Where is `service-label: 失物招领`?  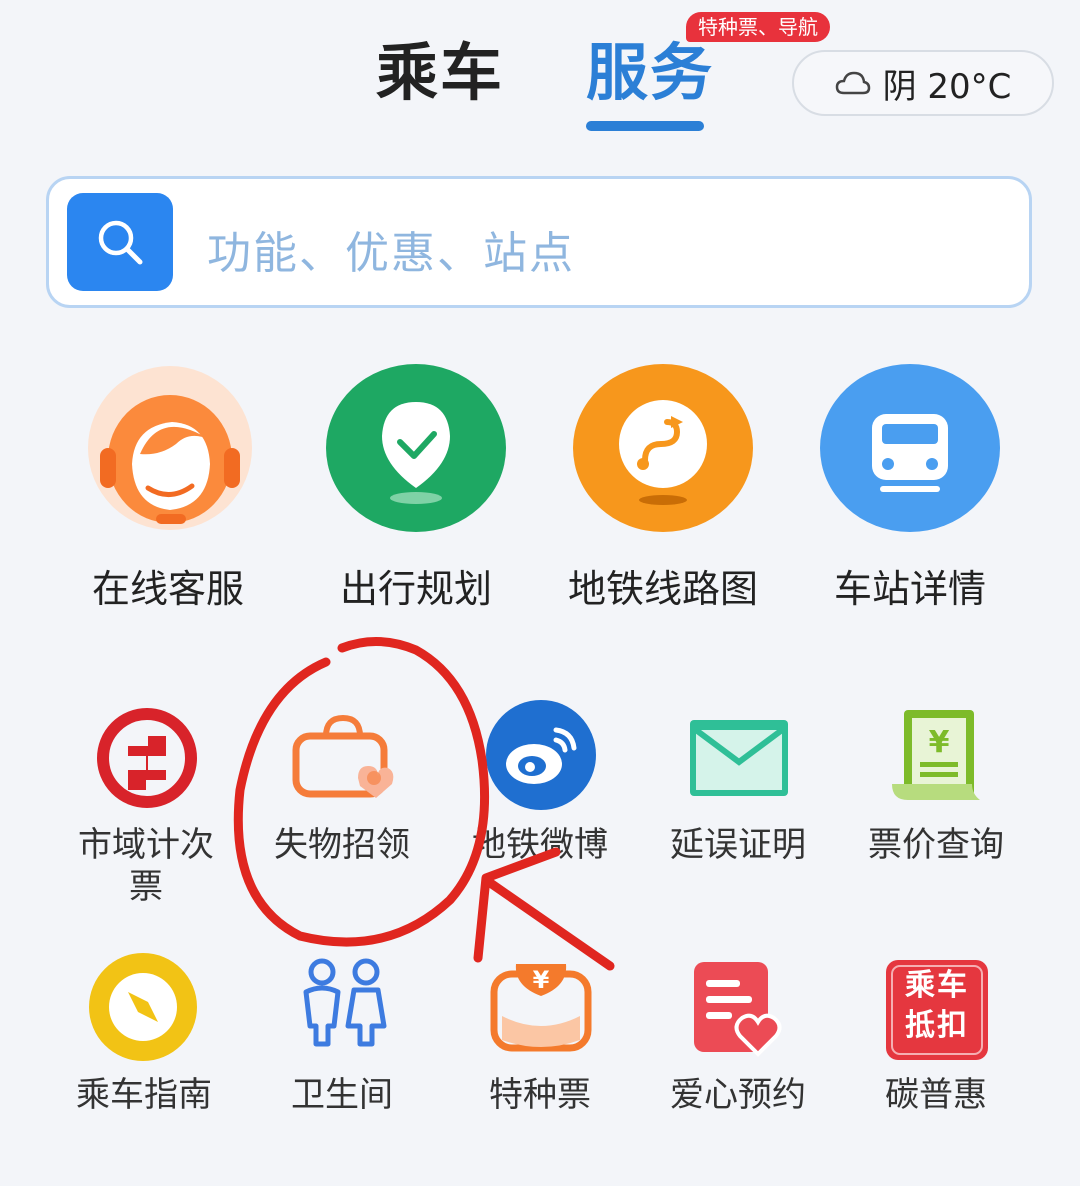
service-label: 失物招领 is located at coordinates (342, 845).